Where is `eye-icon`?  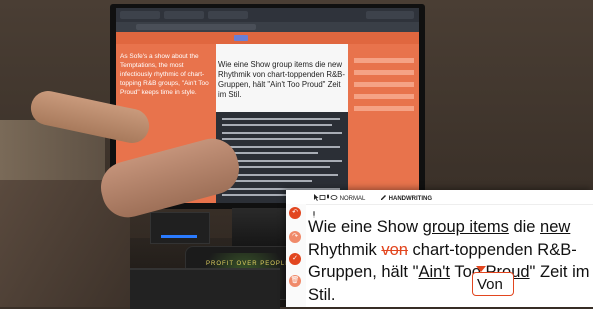
eye-icon is located at coordinates (334, 197).